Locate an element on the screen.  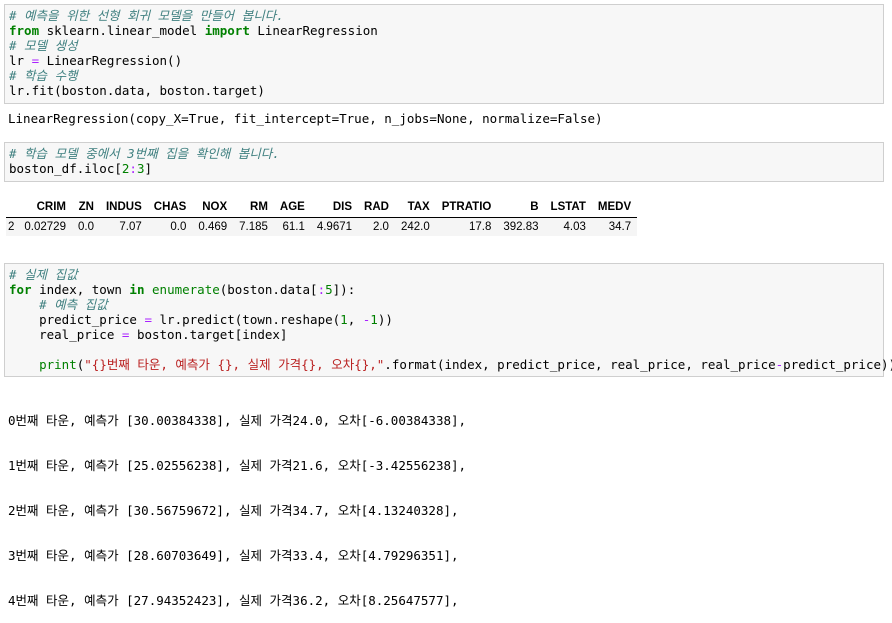
keyword: import is located at coordinates (227, 30).